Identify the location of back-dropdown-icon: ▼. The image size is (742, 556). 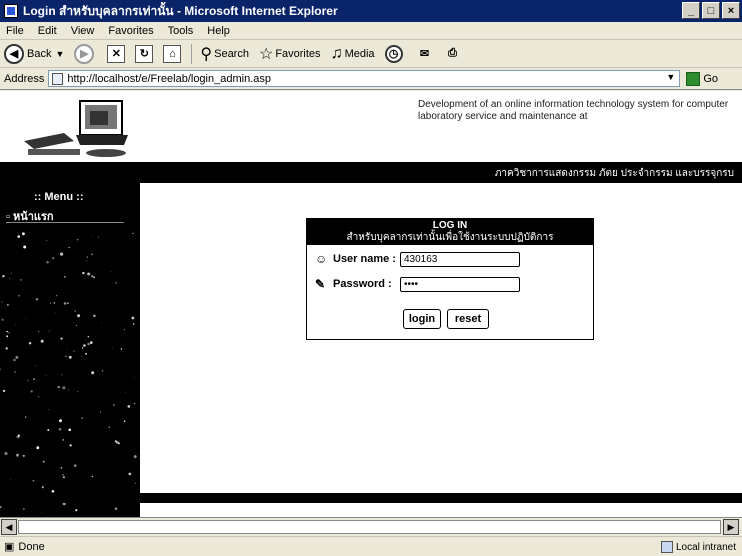
(60, 53).